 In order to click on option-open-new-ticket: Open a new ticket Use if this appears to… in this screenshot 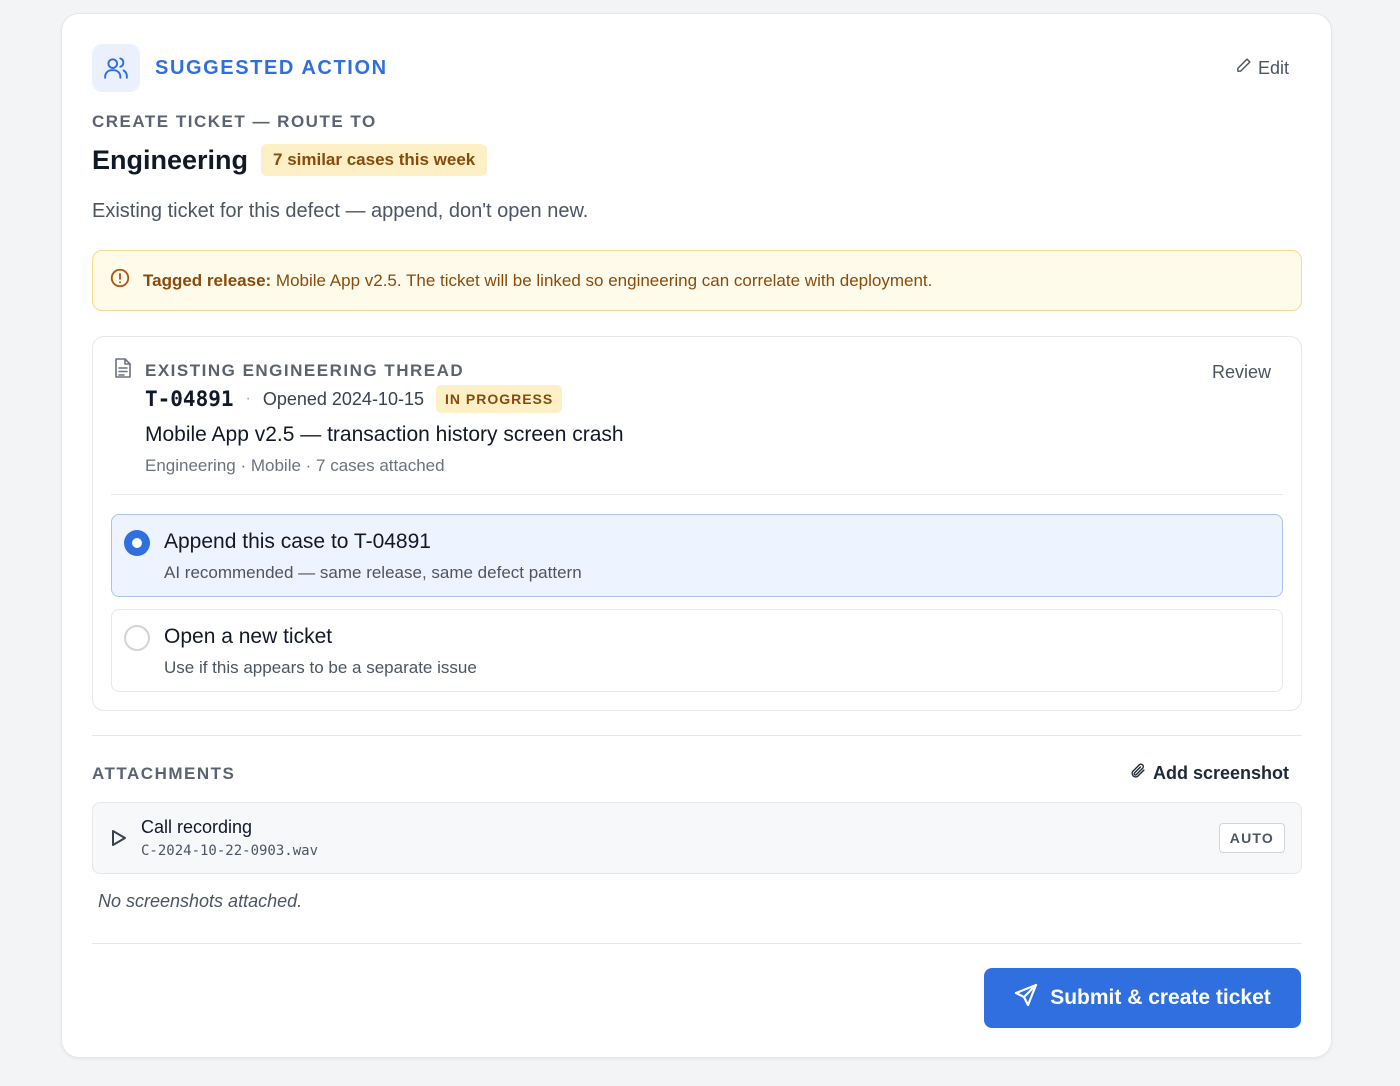, I will do `click(697, 650)`.